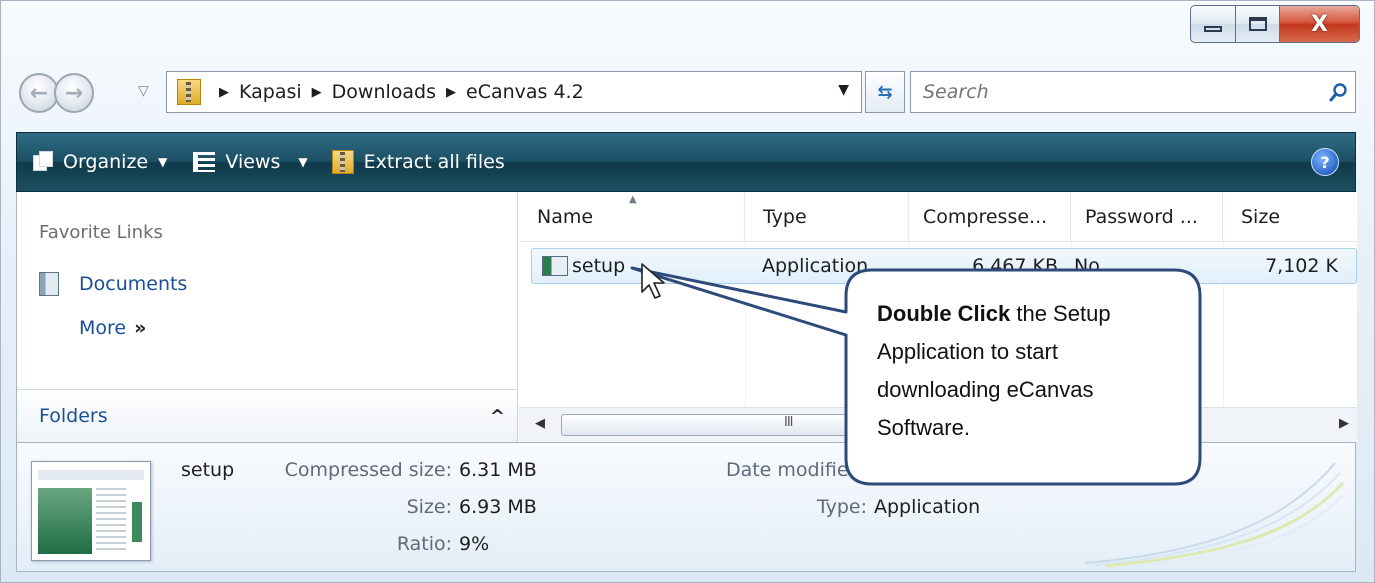  Describe the element at coordinates (49, 284) in the screenshot. I see `documents-icon` at that location.